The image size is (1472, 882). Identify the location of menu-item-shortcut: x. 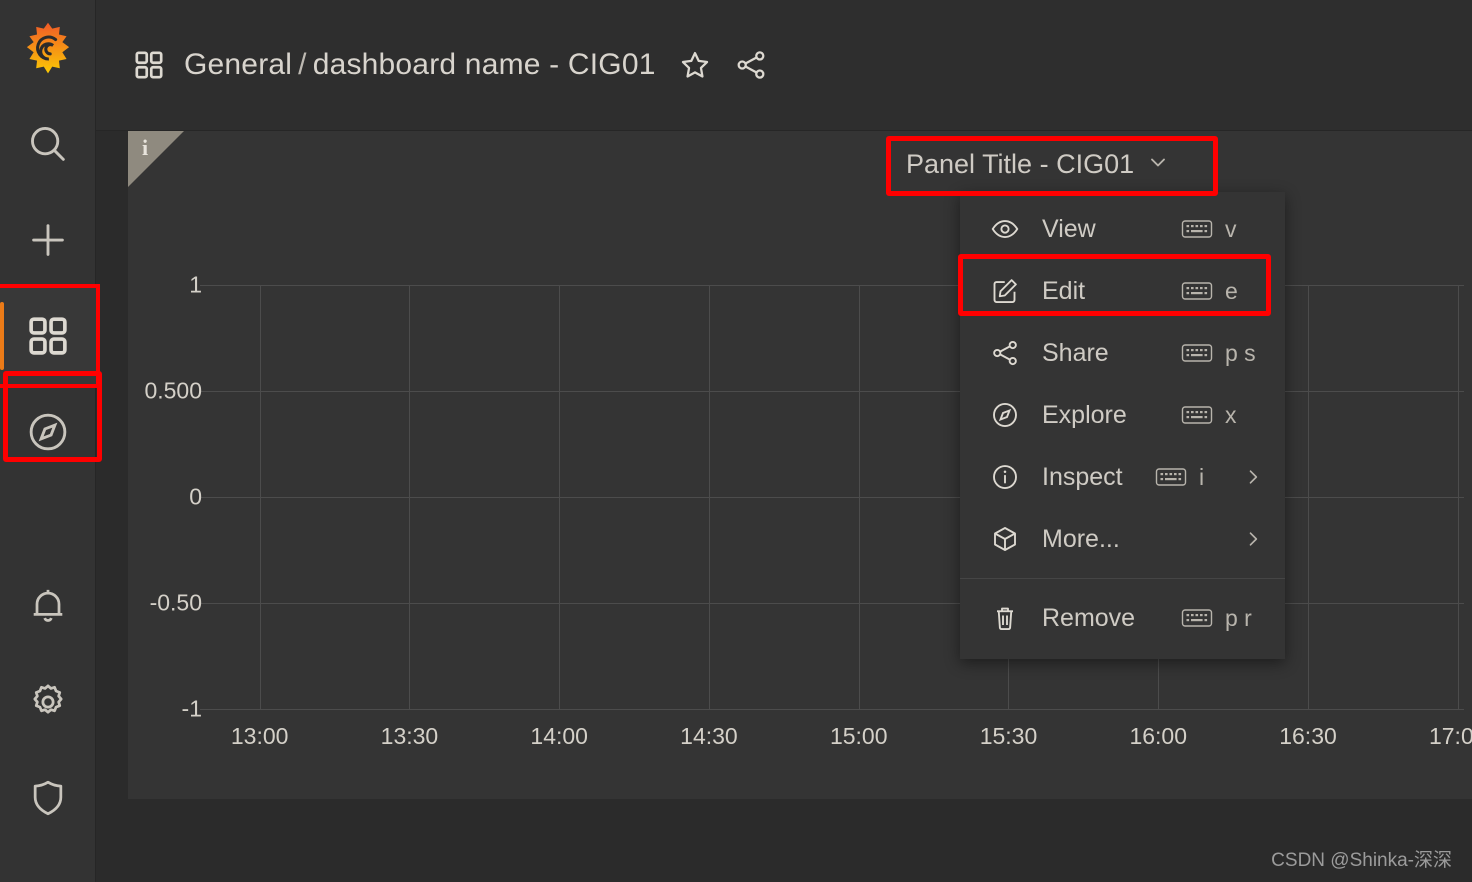
(1231, 414).